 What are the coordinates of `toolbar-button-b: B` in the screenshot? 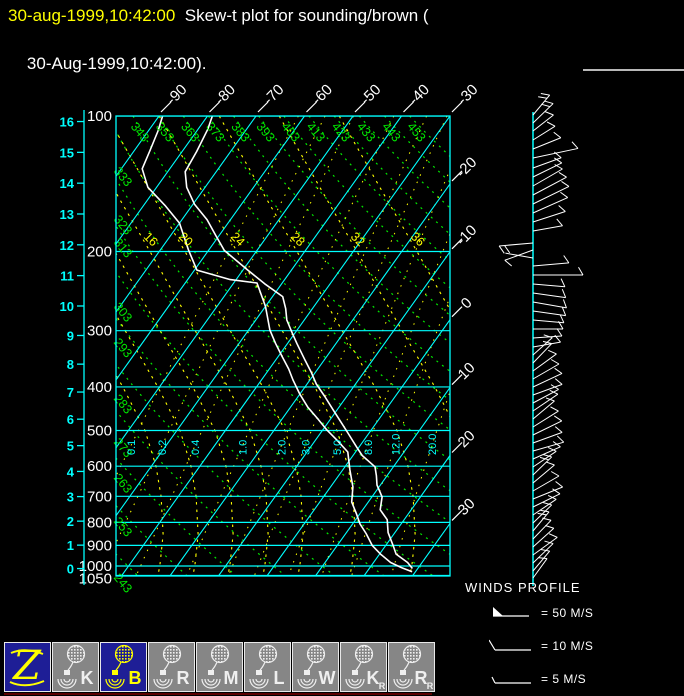 It's located at (123, 667).